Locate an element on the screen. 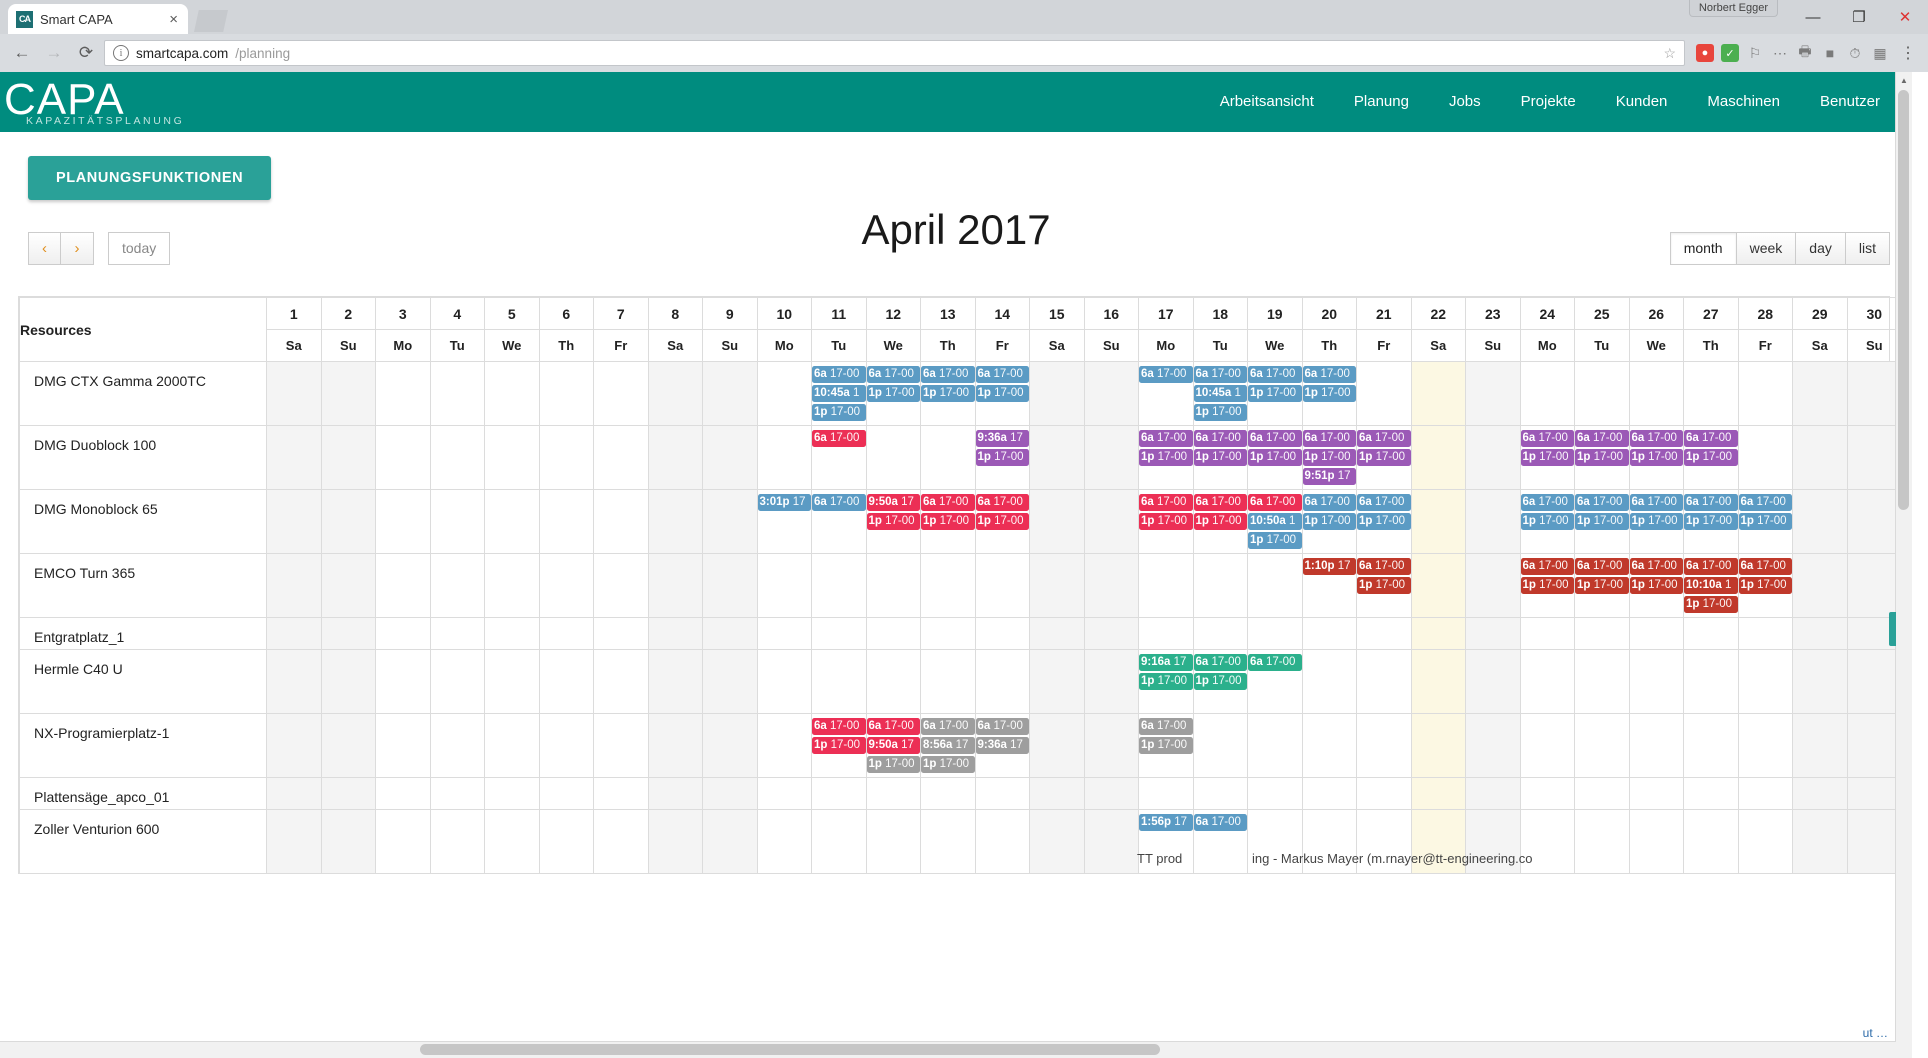  calendar-event: 1:56p 17 is located at coordinates (1166, 822).